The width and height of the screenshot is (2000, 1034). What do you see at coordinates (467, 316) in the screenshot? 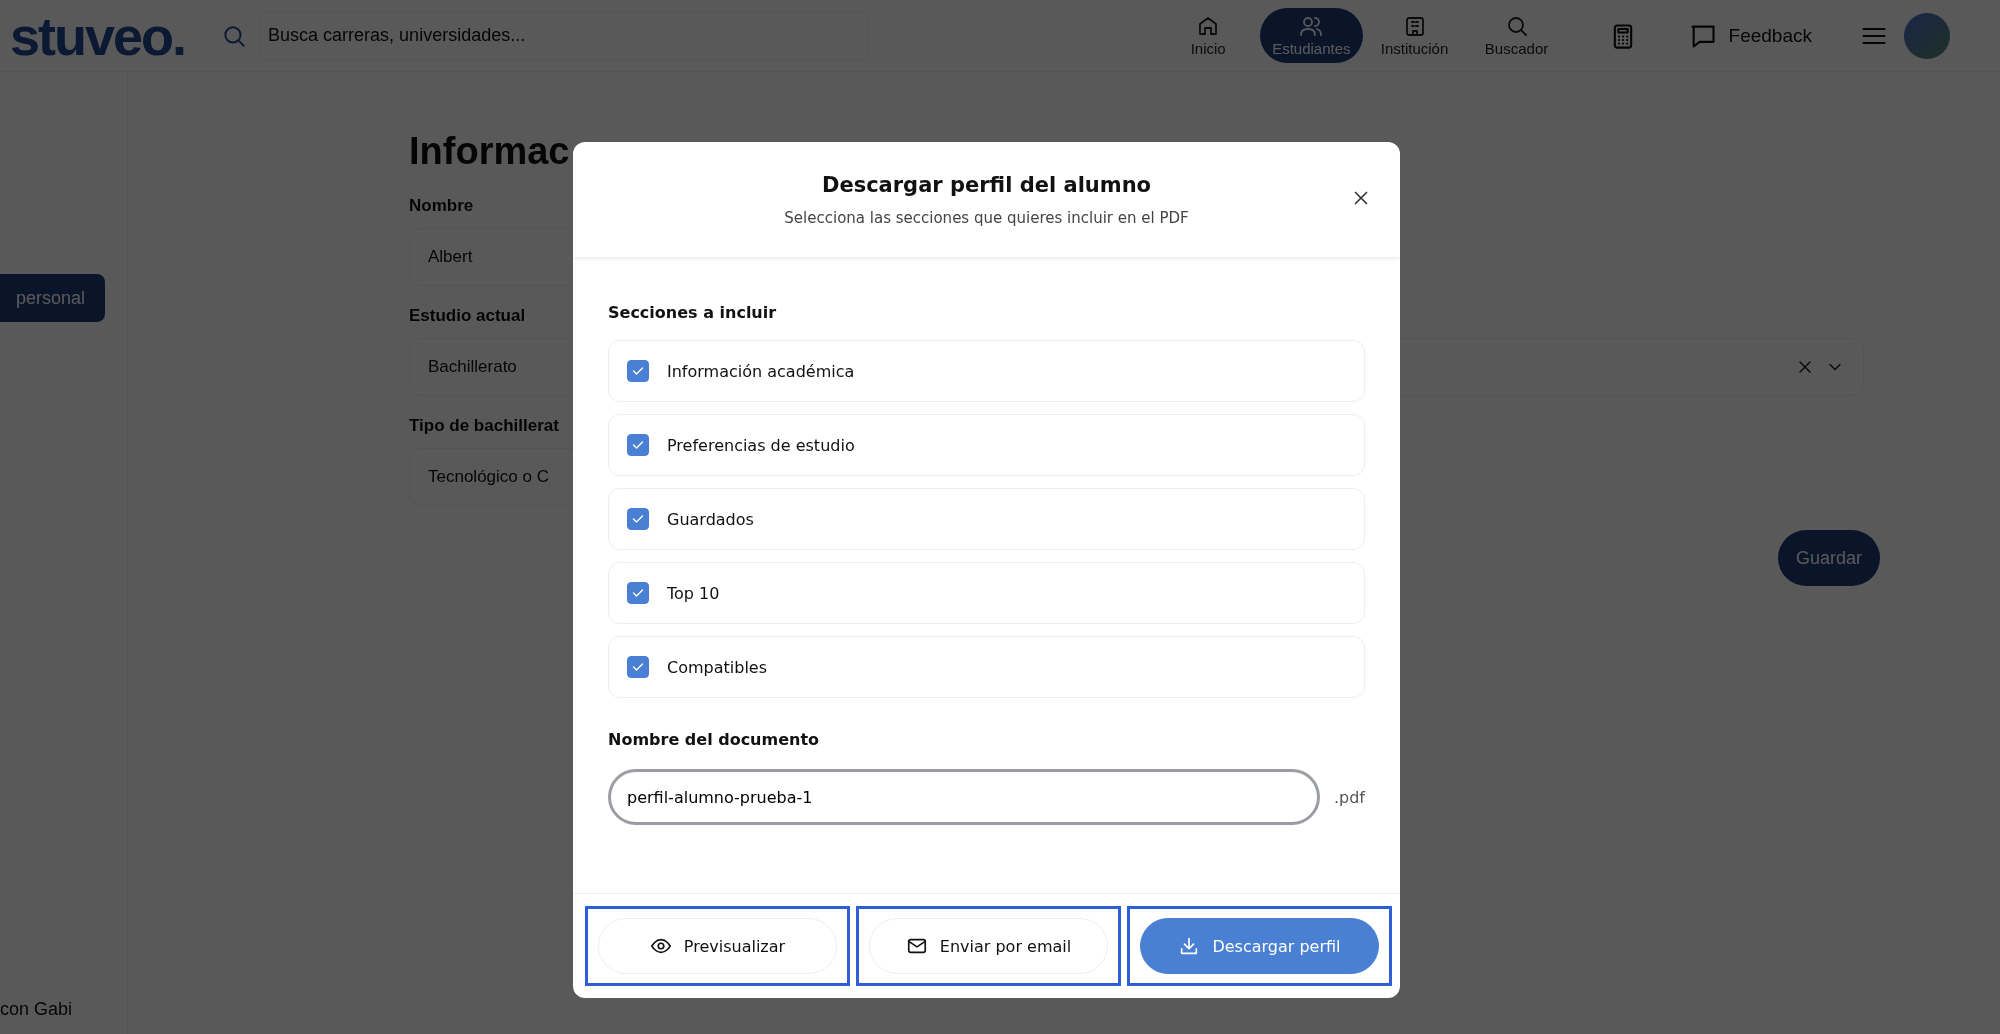
I see `field-label: Estudio actual` at bounding box center [467, 316].